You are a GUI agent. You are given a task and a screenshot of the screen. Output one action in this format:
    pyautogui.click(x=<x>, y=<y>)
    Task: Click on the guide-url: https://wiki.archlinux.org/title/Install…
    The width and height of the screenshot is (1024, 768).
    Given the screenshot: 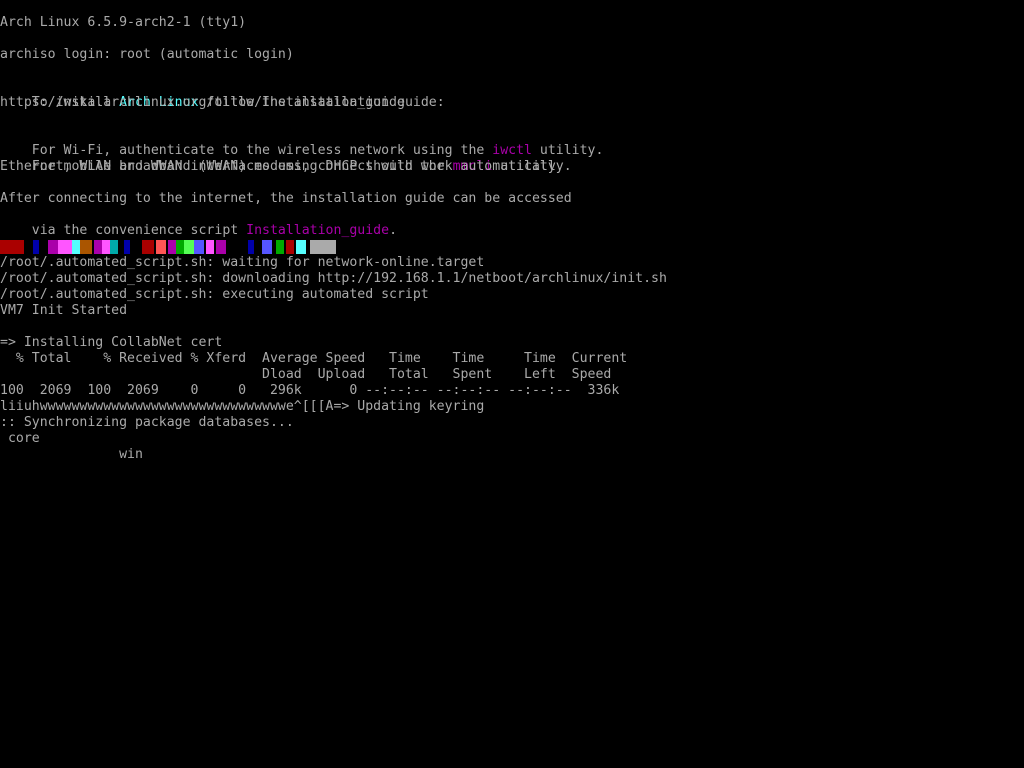 What is the action you would take?
    pyautogui.click(x=202, y=102)
    